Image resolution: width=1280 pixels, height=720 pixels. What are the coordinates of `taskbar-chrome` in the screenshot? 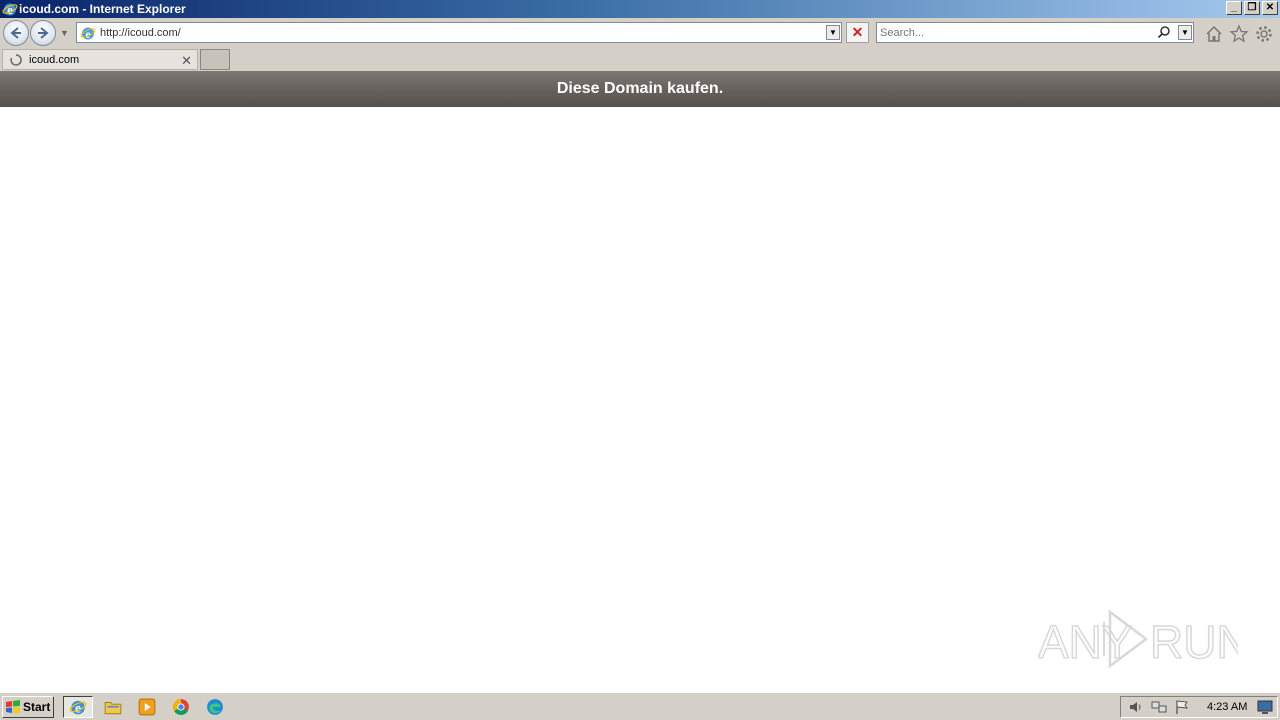 It's located at (181, 707).